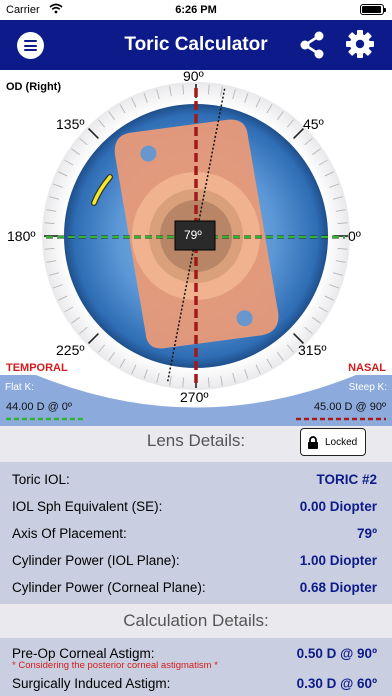  Describe the element at coordinates (70, 124) in the screenshot. I see `axis-label-135: 135º` at that location.